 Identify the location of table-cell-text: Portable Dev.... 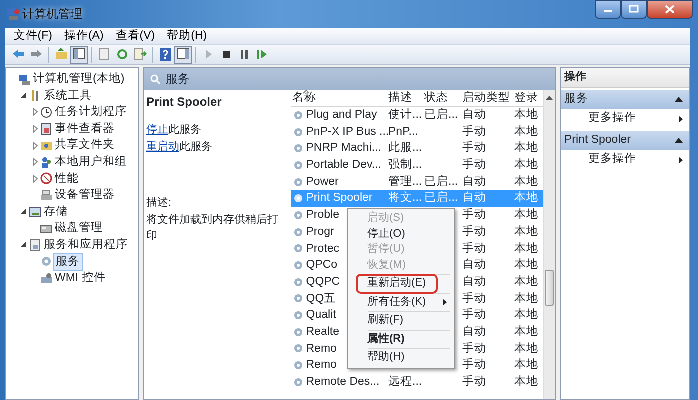
(344, 166).